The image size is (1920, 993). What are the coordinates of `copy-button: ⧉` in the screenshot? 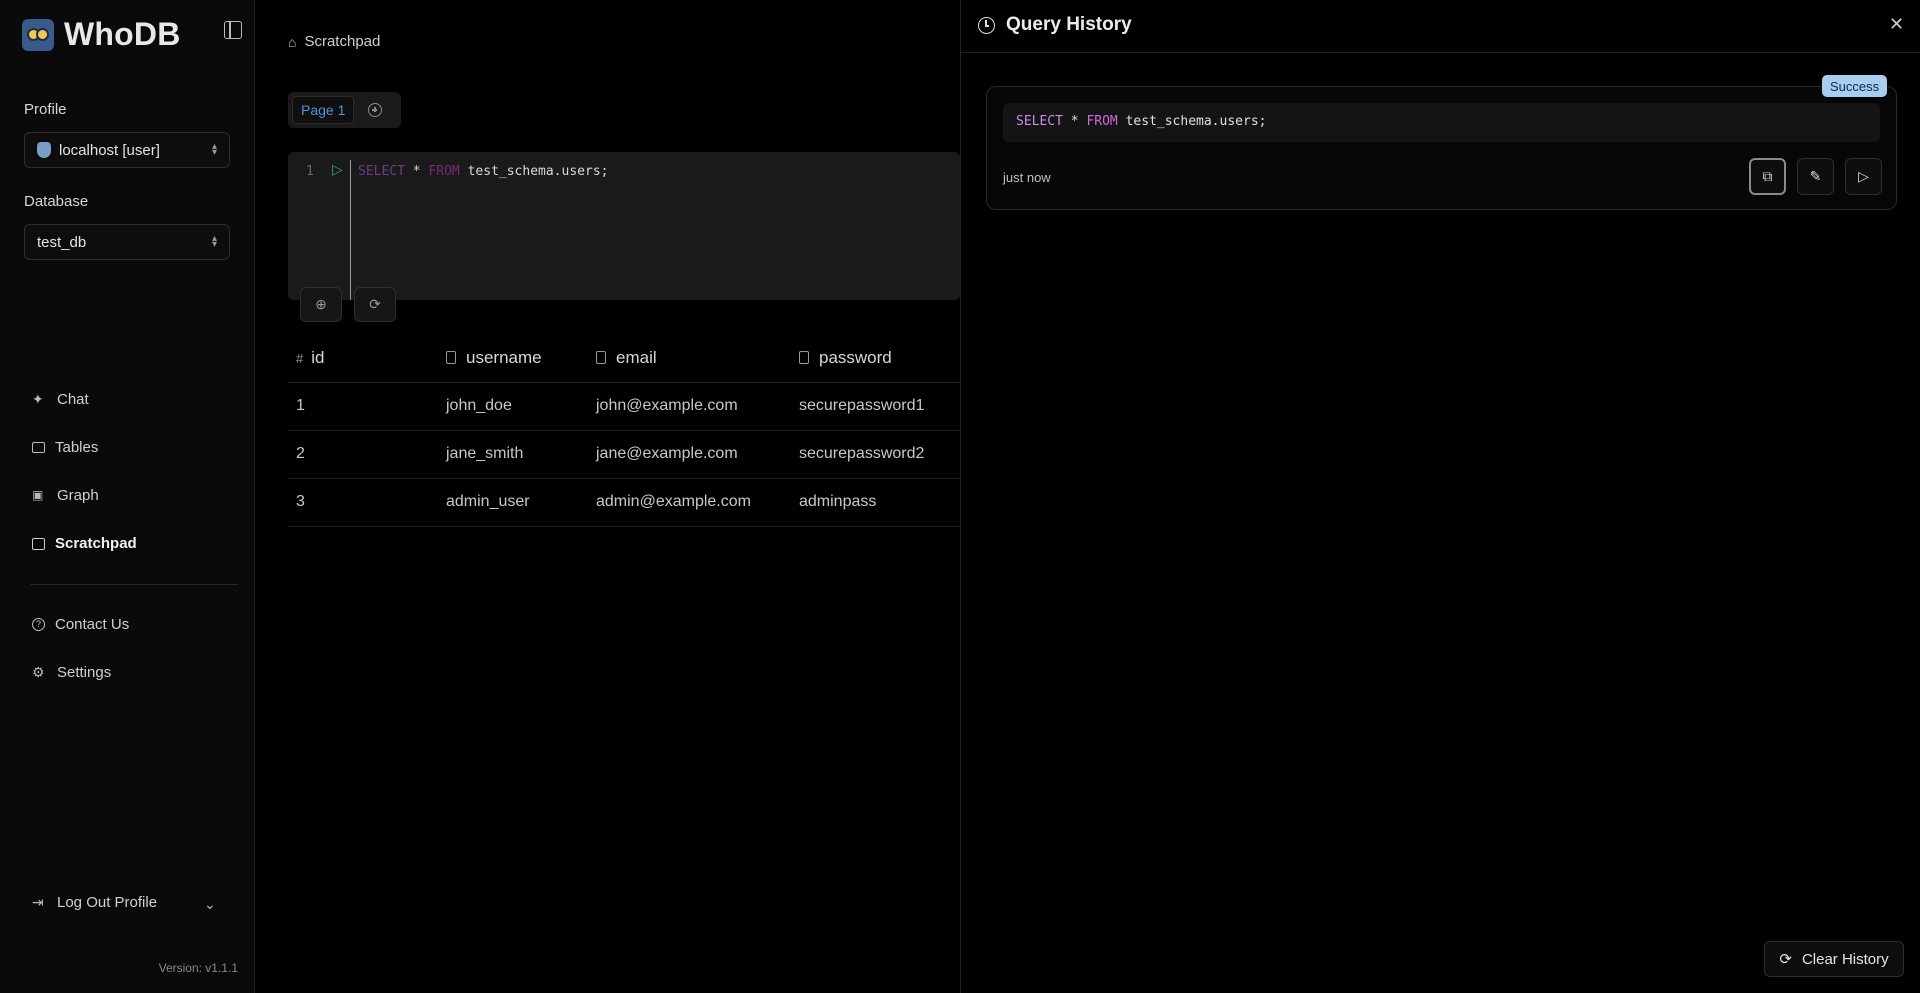 It's located at (1767, 176).